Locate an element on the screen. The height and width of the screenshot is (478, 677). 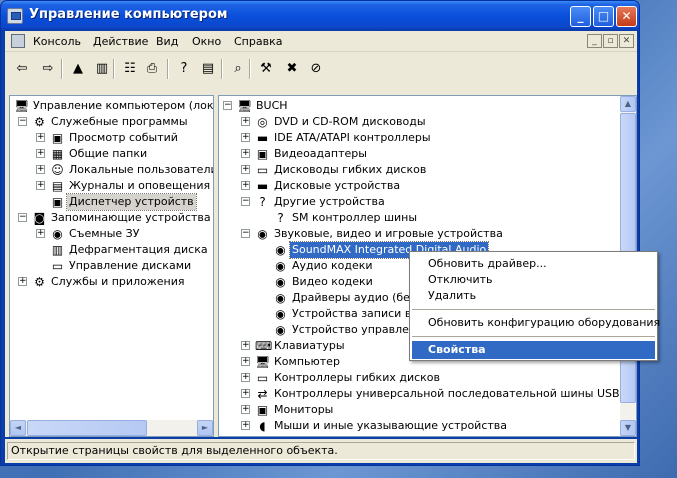
tree-item: ▭ Управление дисками is located at coordinates (111, 266).